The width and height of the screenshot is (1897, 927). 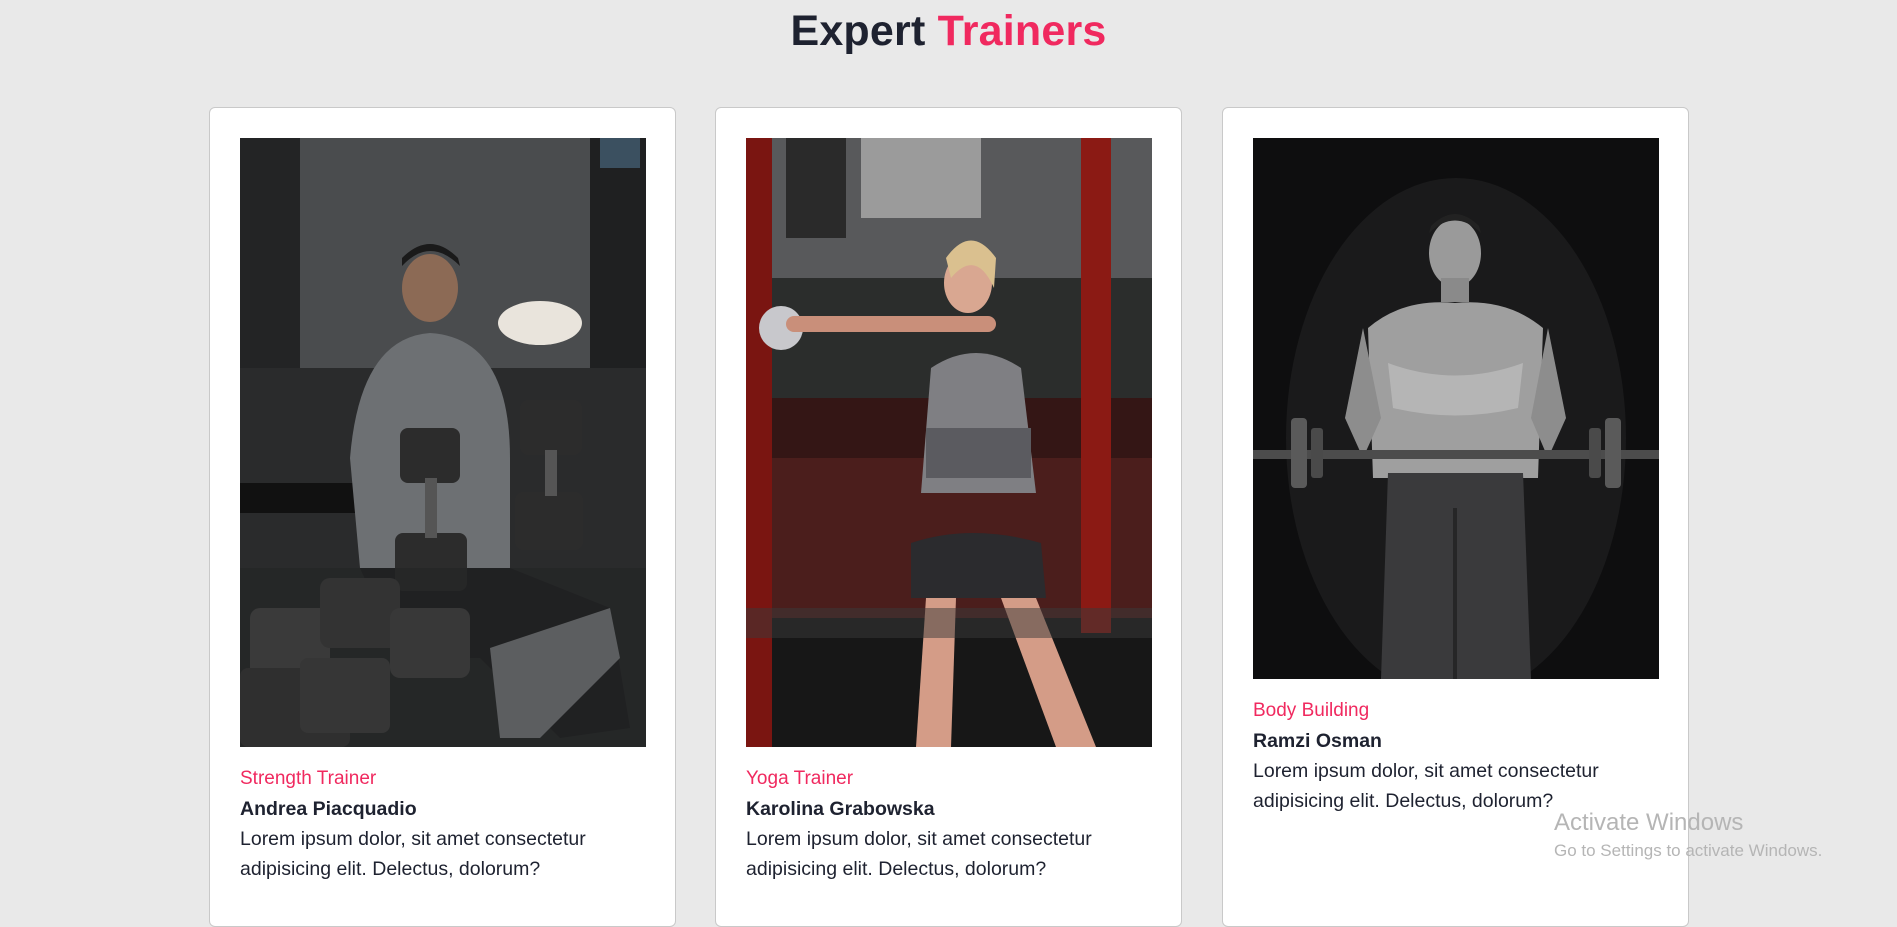 I want to click on trainer-name: Ramzi Osman, so click(x=1317, y=741).